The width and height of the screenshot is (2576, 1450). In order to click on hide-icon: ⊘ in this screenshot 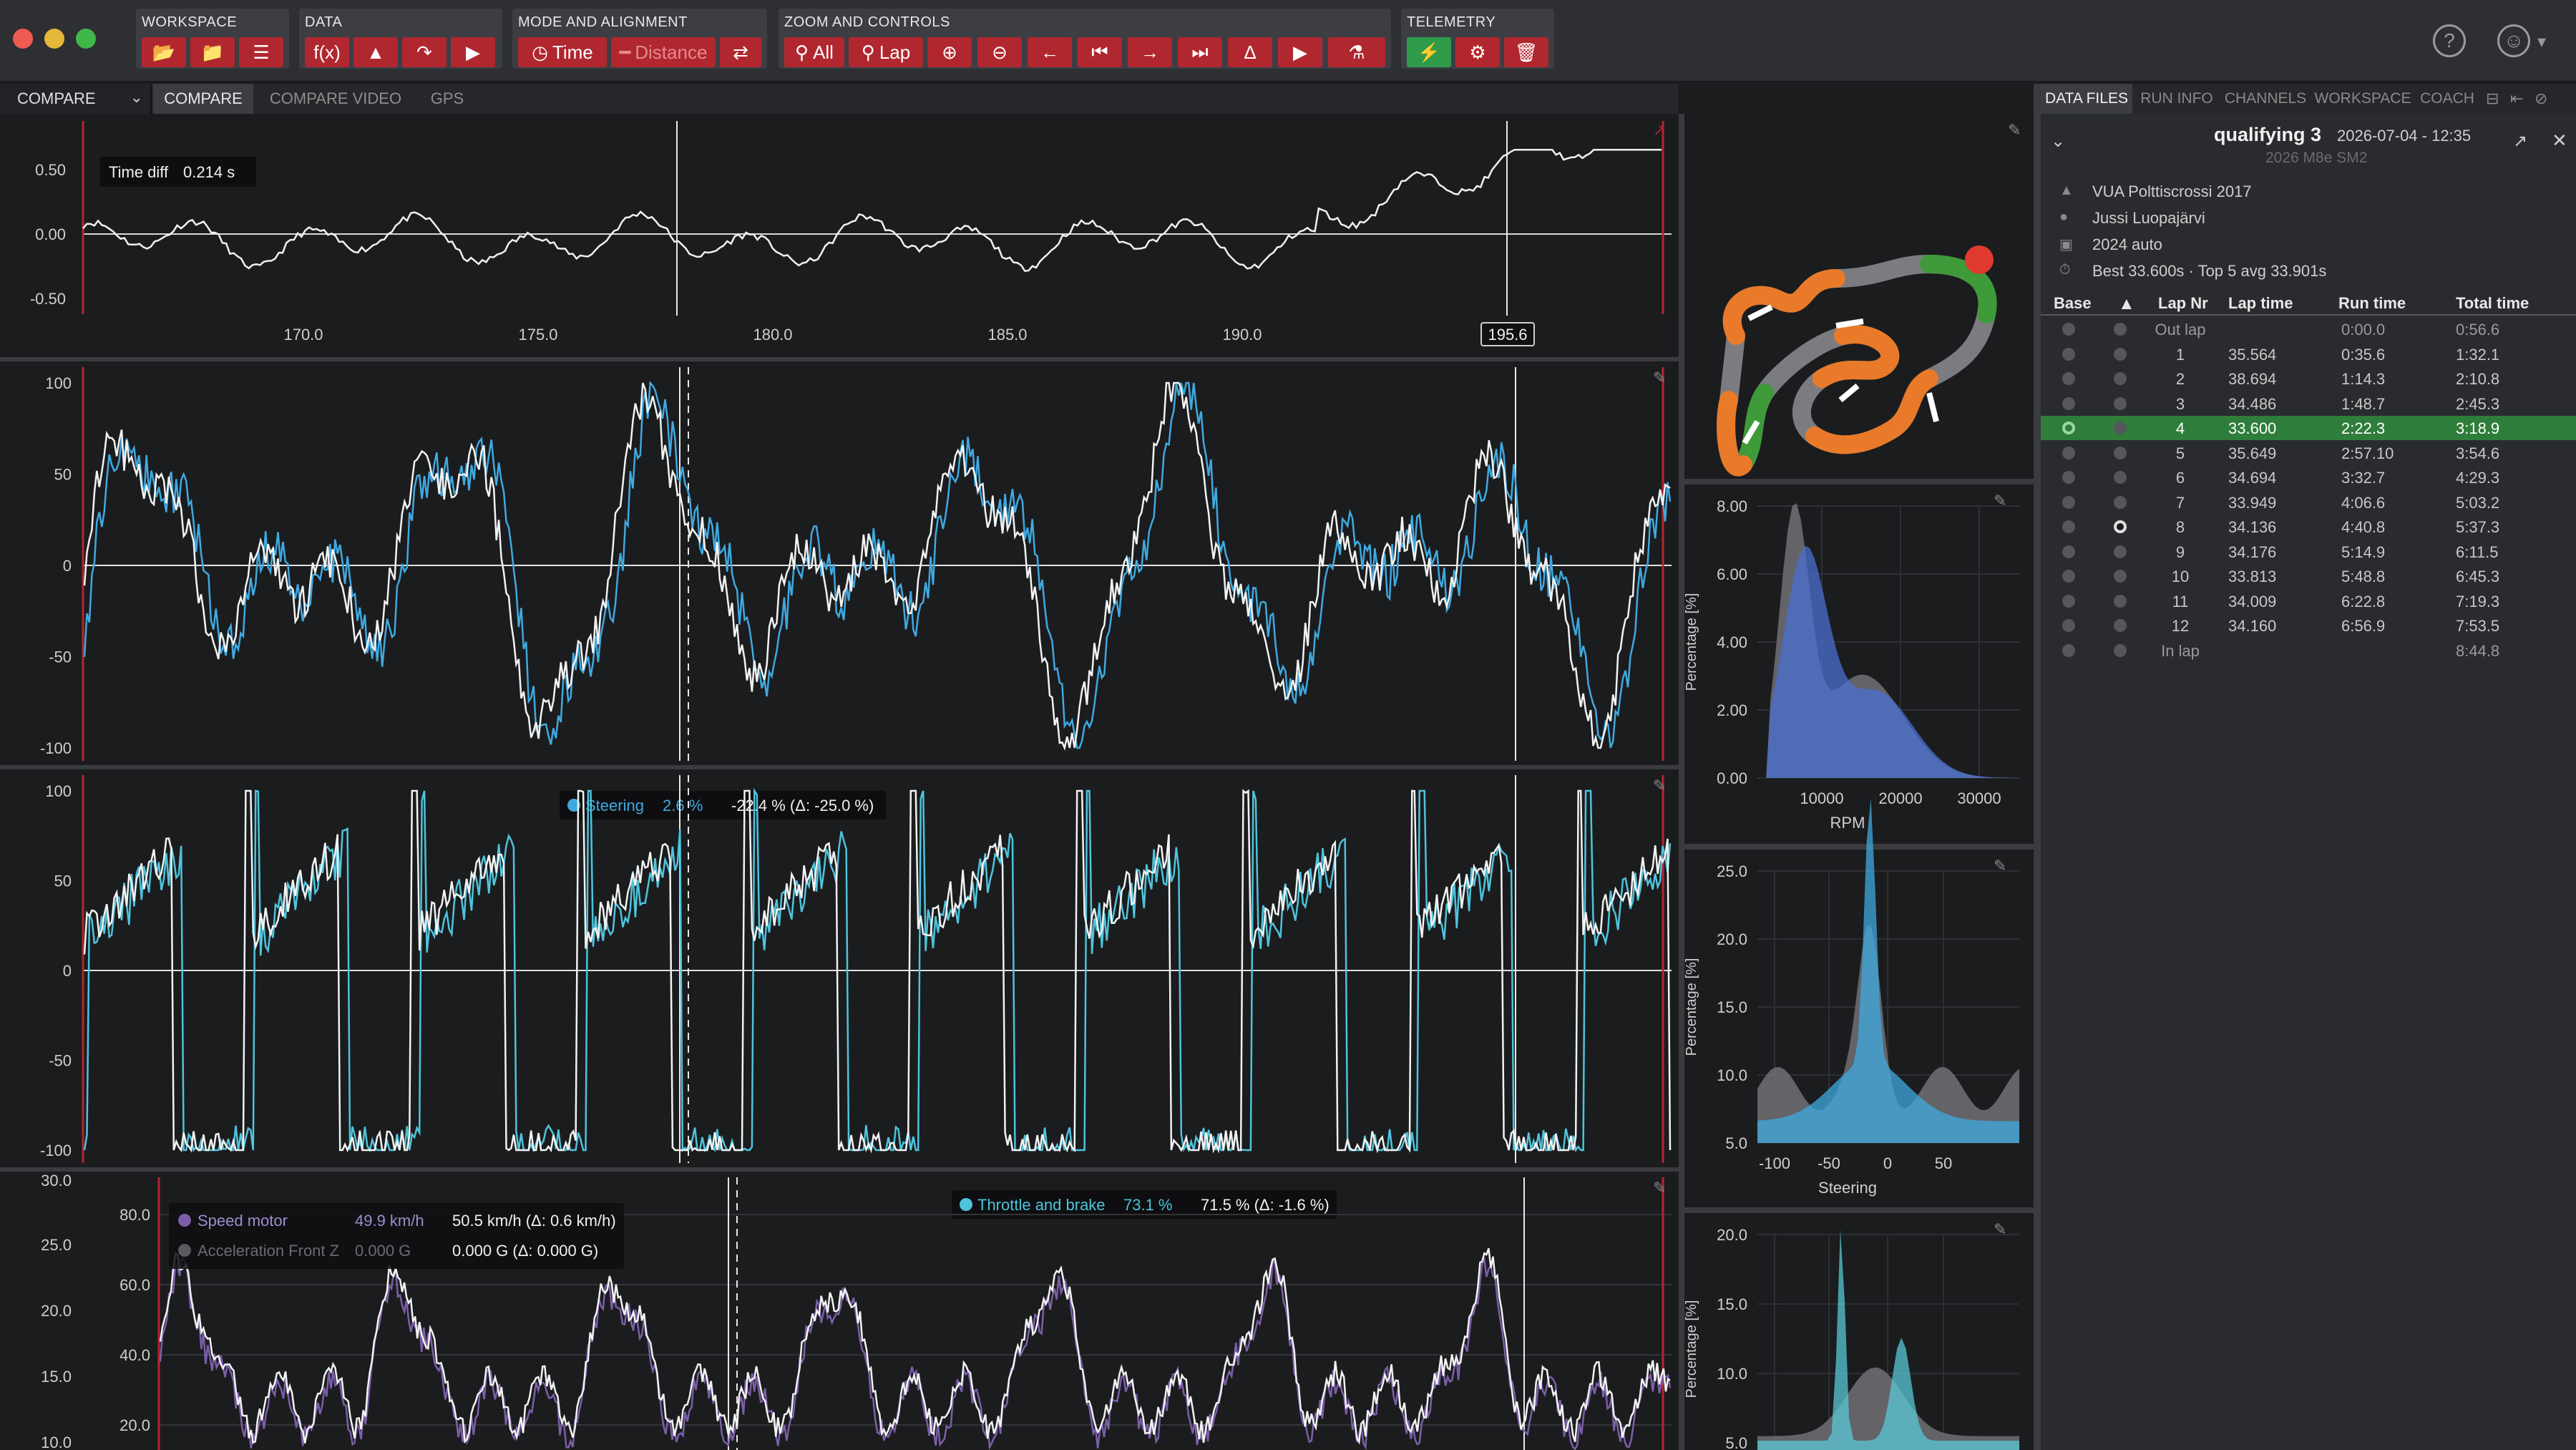, I will do `click(2540, 98)`.